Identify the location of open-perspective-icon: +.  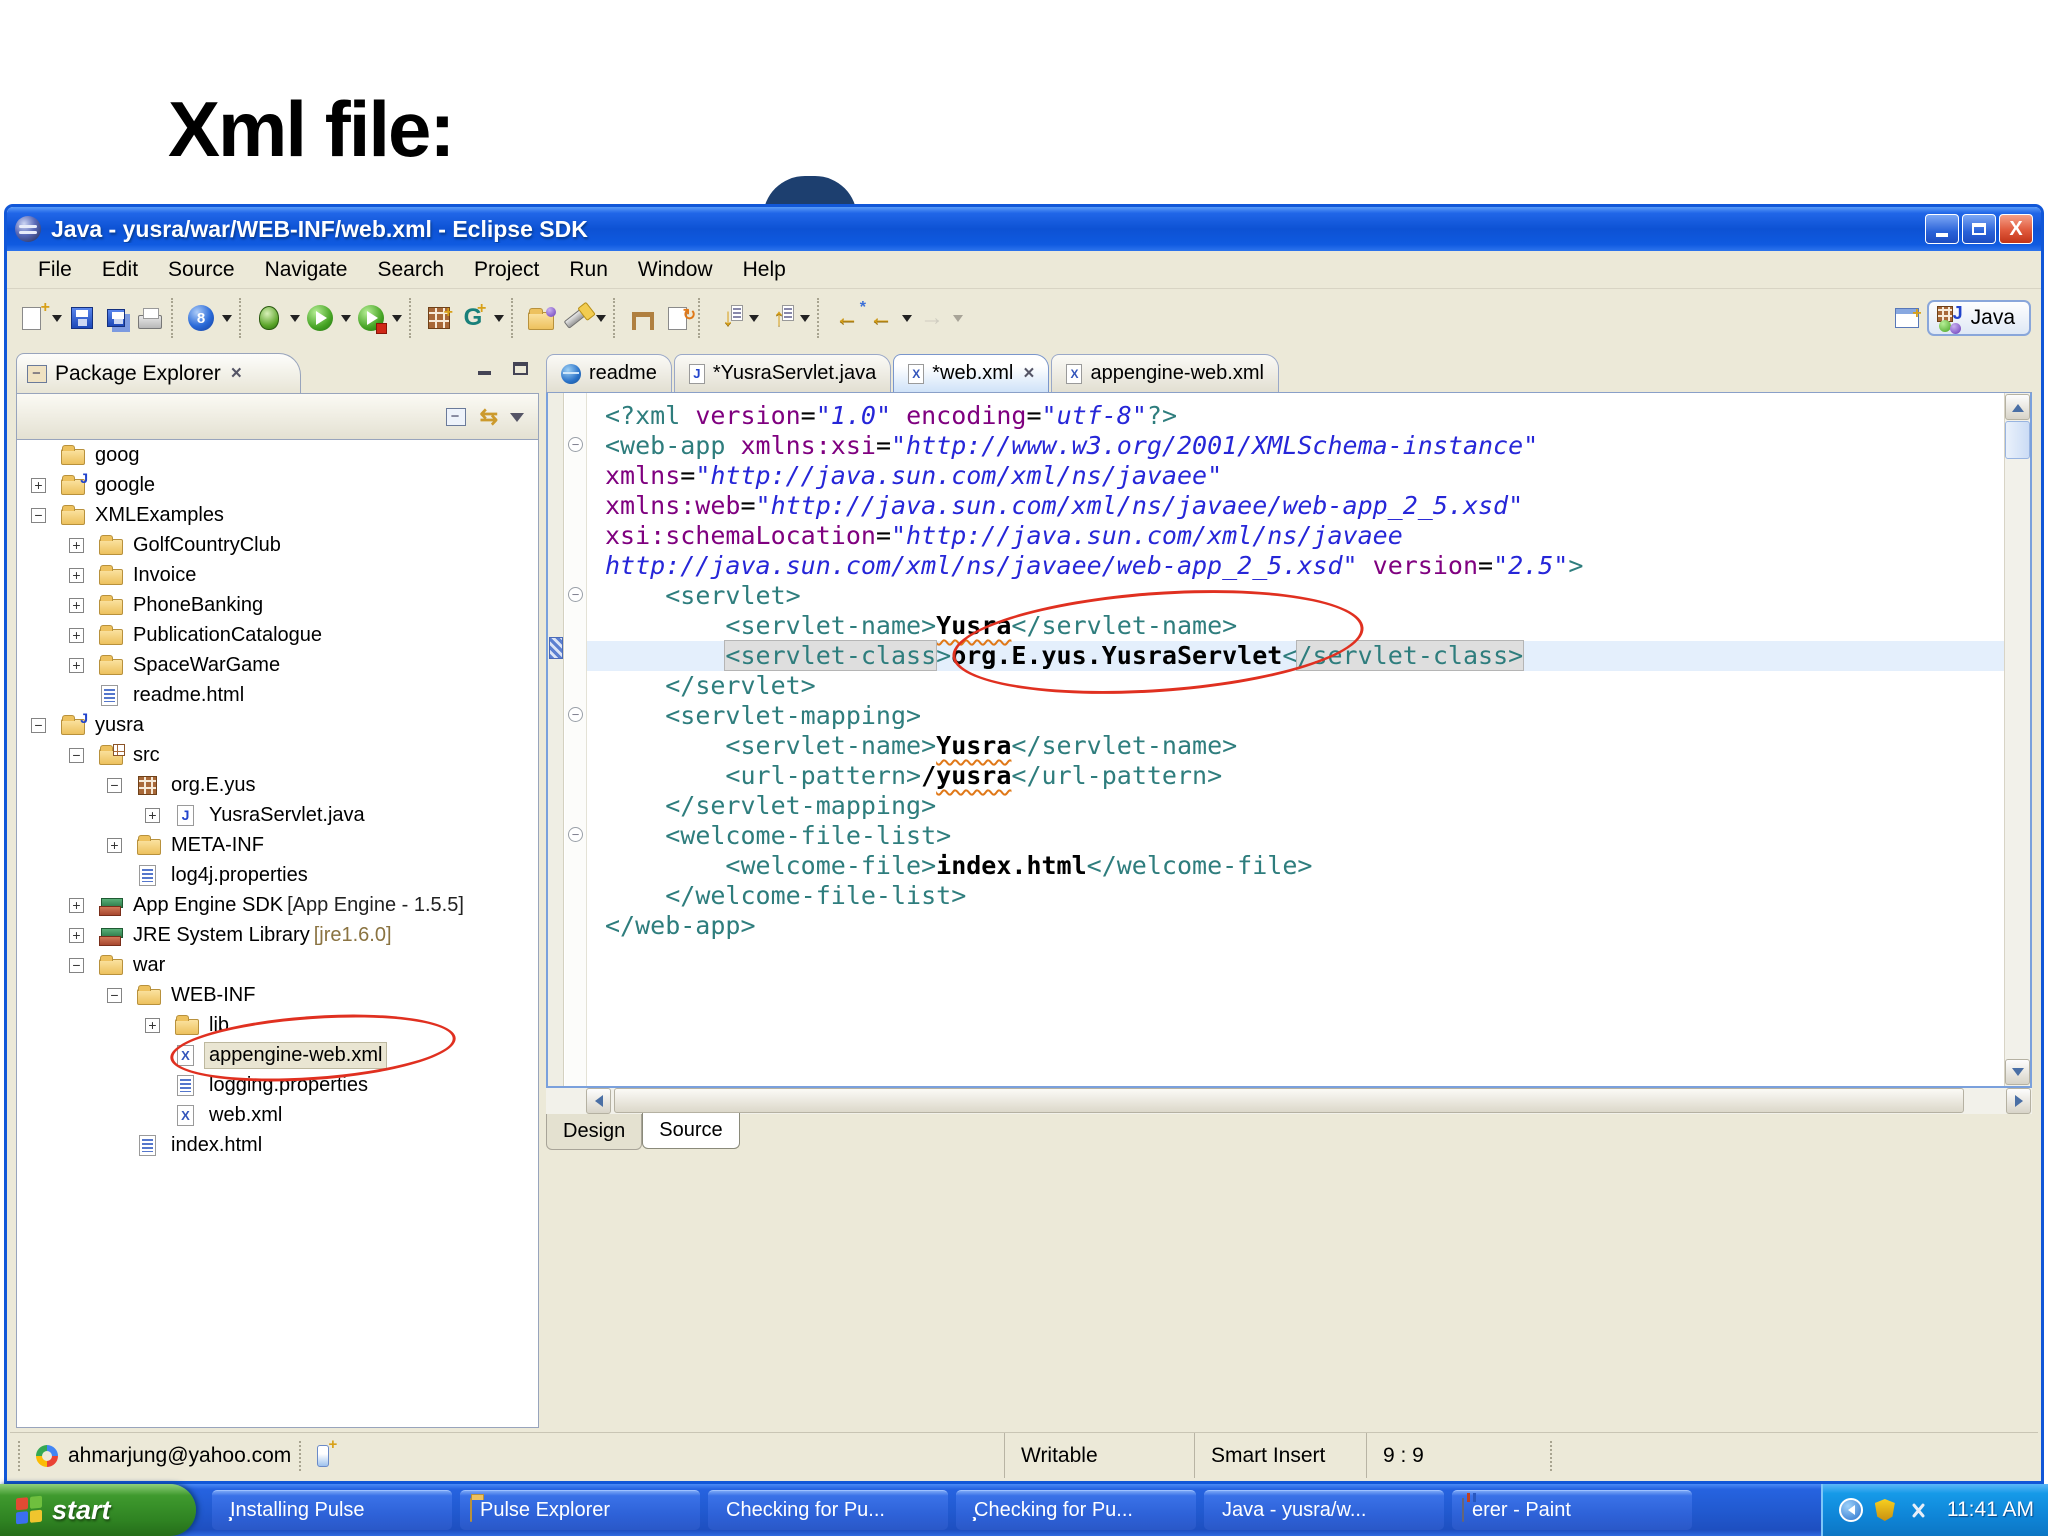
(1908, 317).